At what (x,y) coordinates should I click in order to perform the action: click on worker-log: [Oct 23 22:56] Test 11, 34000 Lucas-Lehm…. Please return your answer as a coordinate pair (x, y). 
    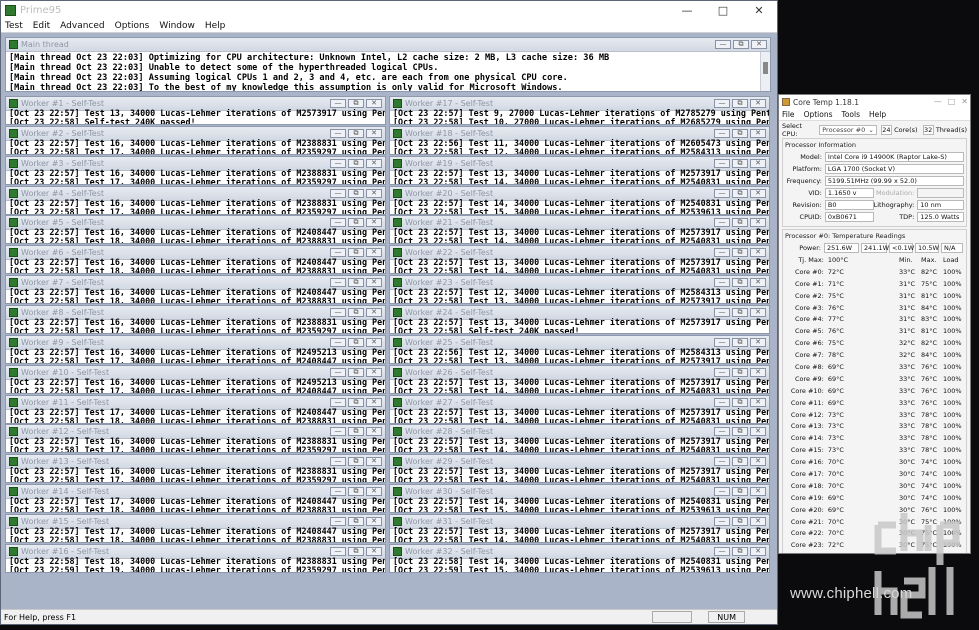
    Looking at the image, I should click on (579, 146).